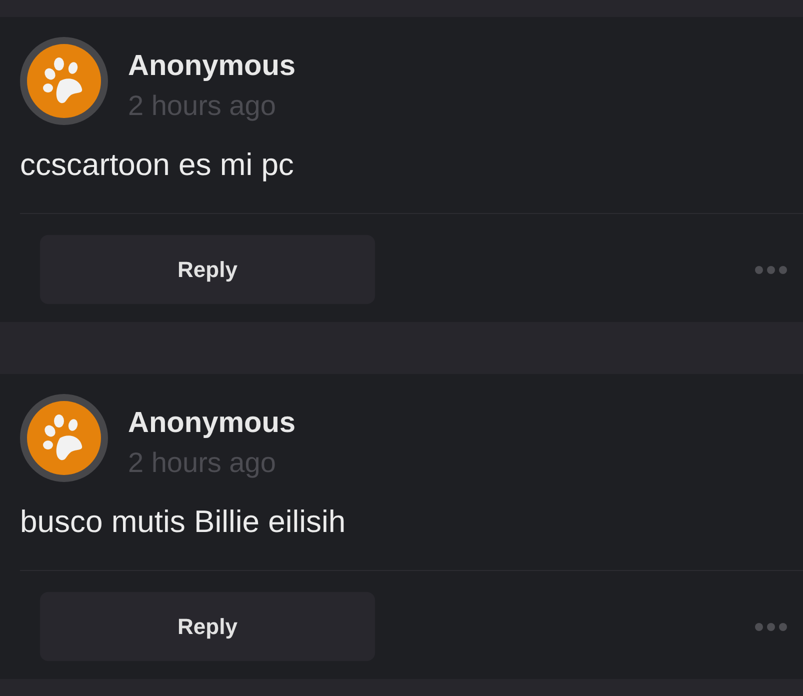 This screenshot has height=696, width=803. What do you see at coordinates (157, 165) in the screenshot?
I see `comment-text: ccscartoon es mi pc` at bounding box center [157, 165].